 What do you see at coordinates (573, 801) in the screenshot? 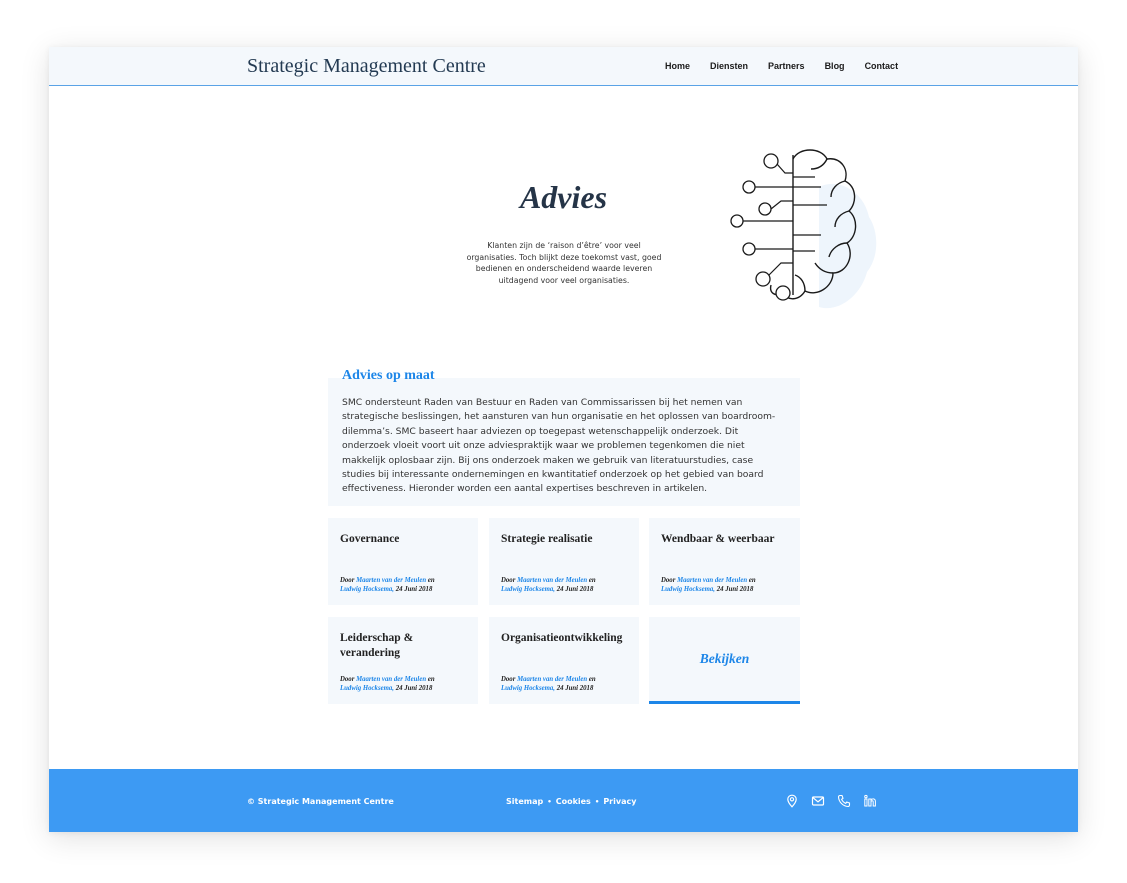
I see `footer-link-cookies: Cookies` at bounding box center [573, 801].